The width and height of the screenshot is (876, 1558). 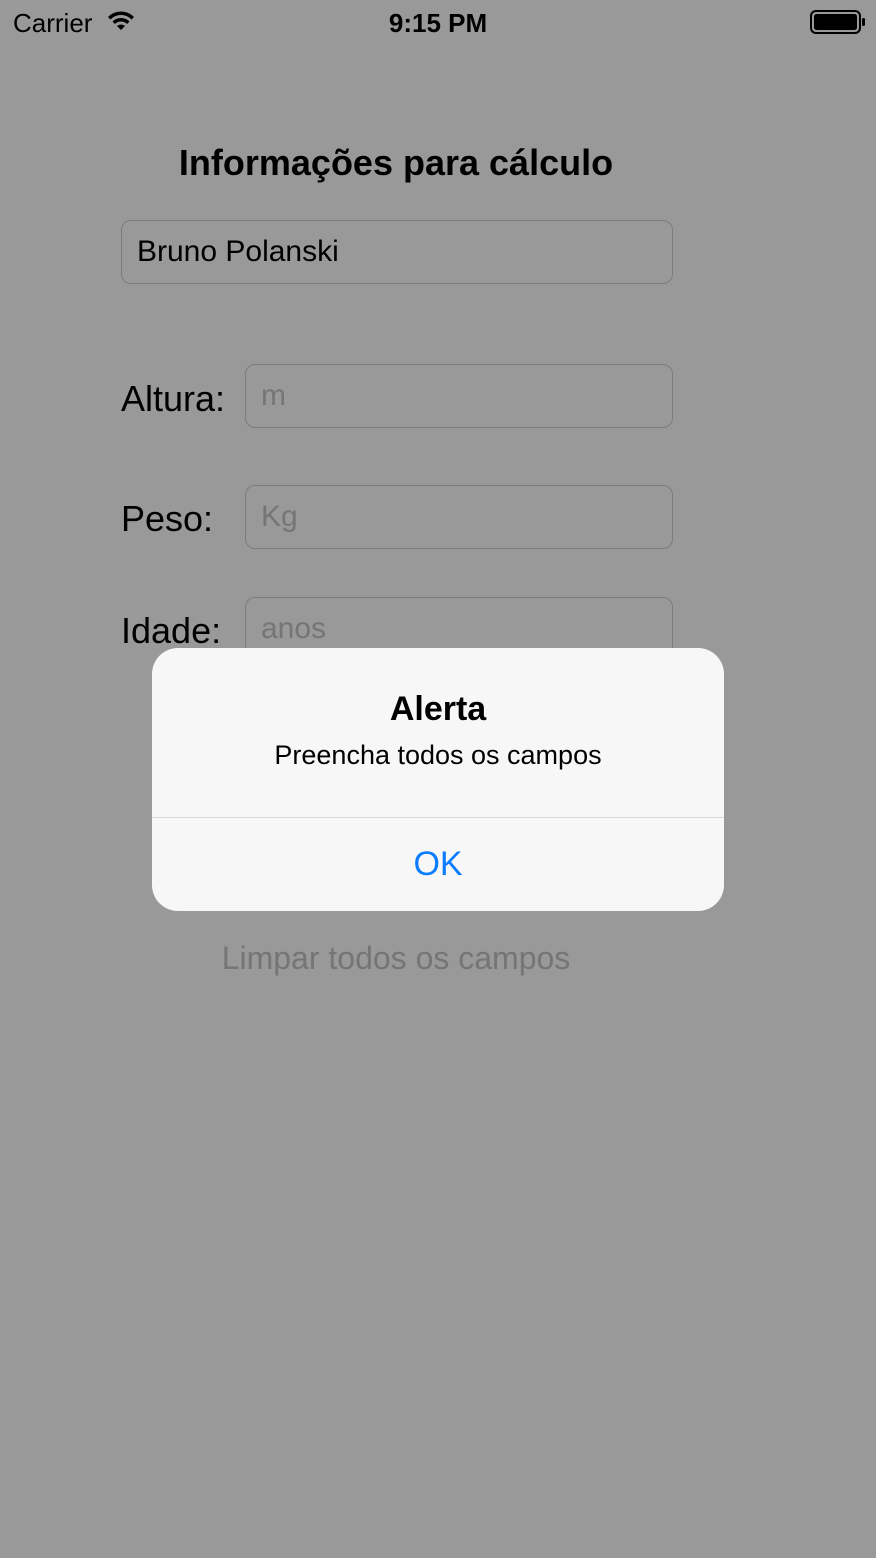 I want to click on alert-message: Preencha todos os campos, so click(x=438, y=755).